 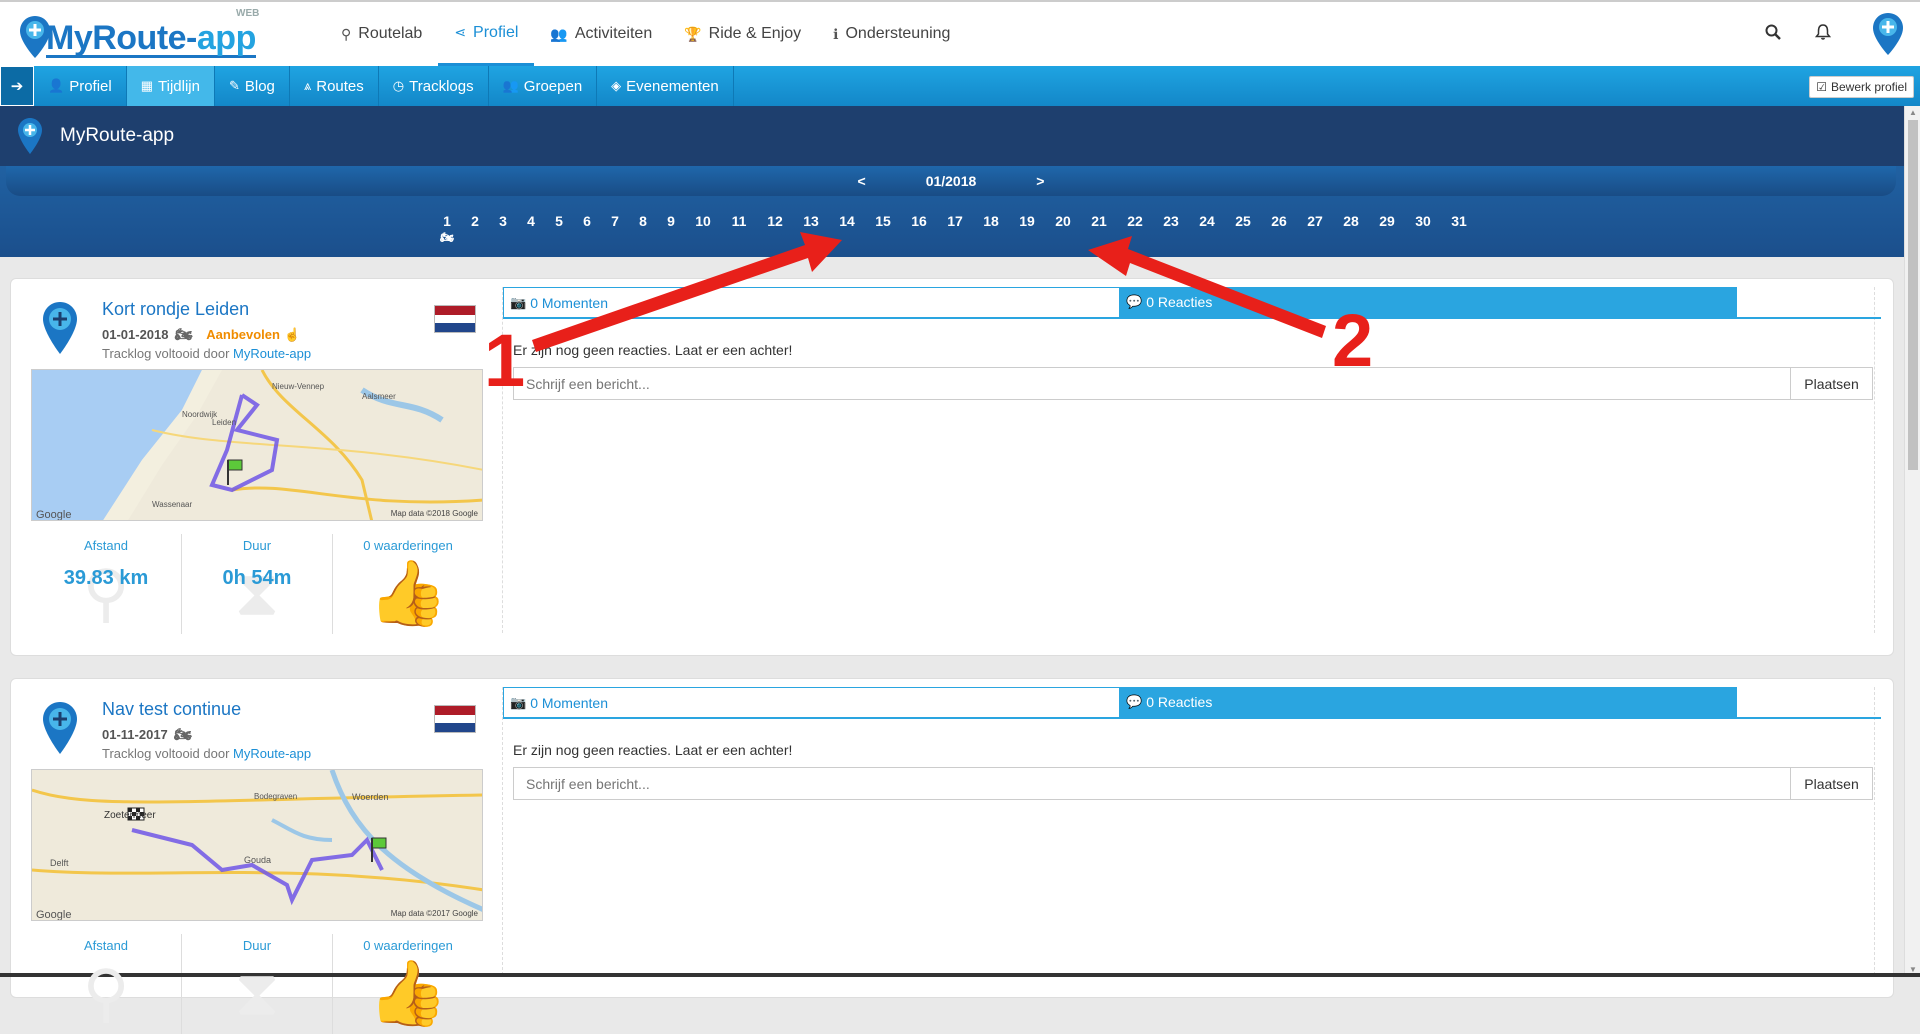 What do you see at coordinates (1243, 221) in the screenshot?
I see `calendar-day: 25` at bounding box center [1243, 221].